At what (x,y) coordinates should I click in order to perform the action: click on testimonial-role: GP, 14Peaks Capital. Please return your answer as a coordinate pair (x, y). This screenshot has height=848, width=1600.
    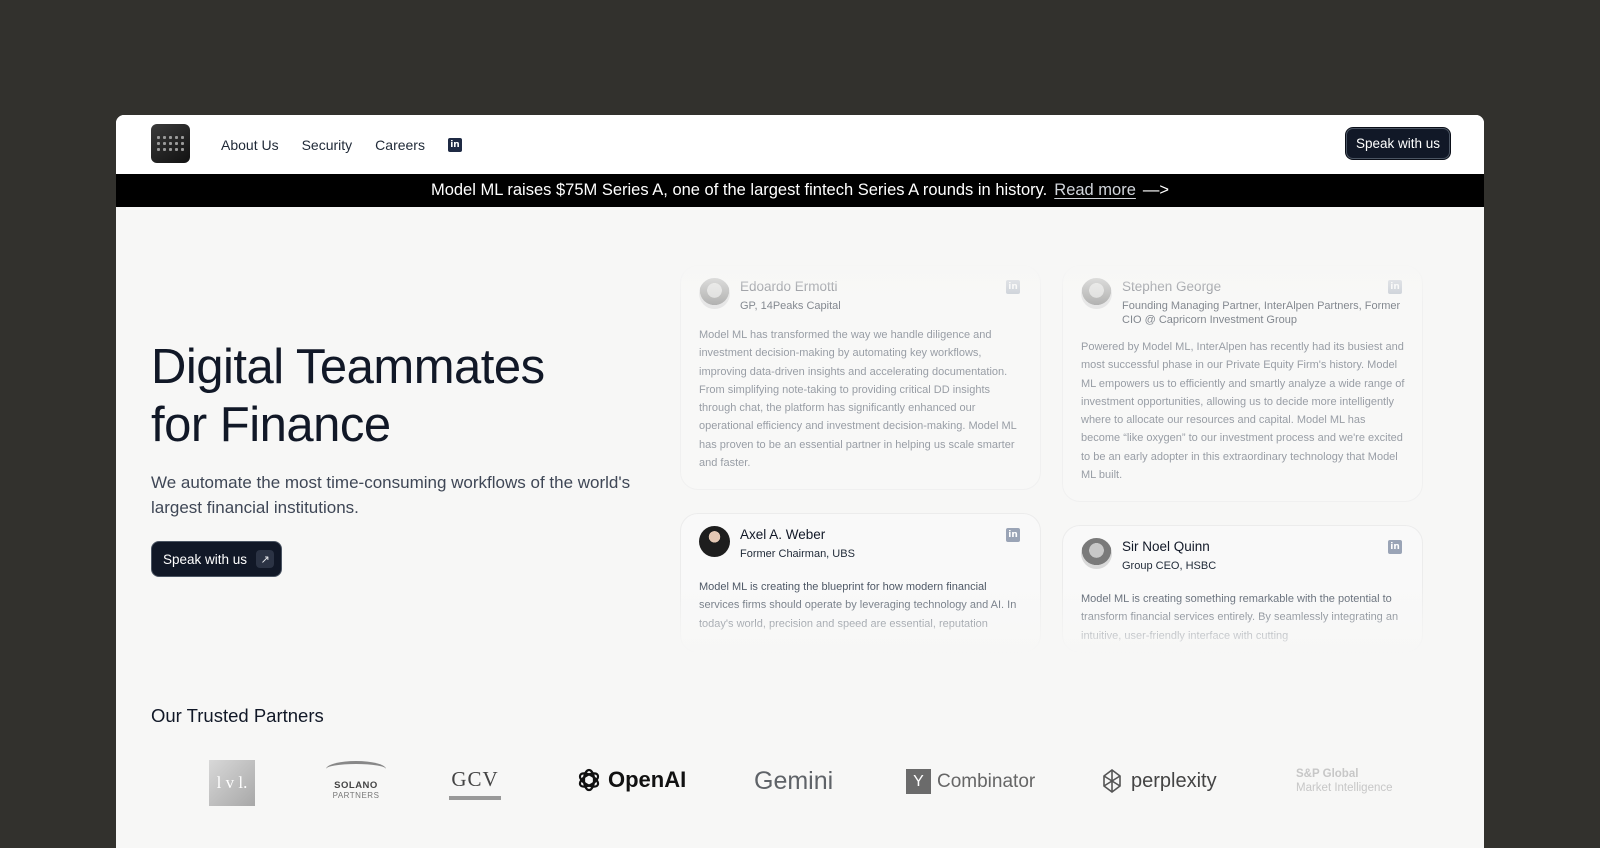
    Looking at the image, I should click on (790, 306).